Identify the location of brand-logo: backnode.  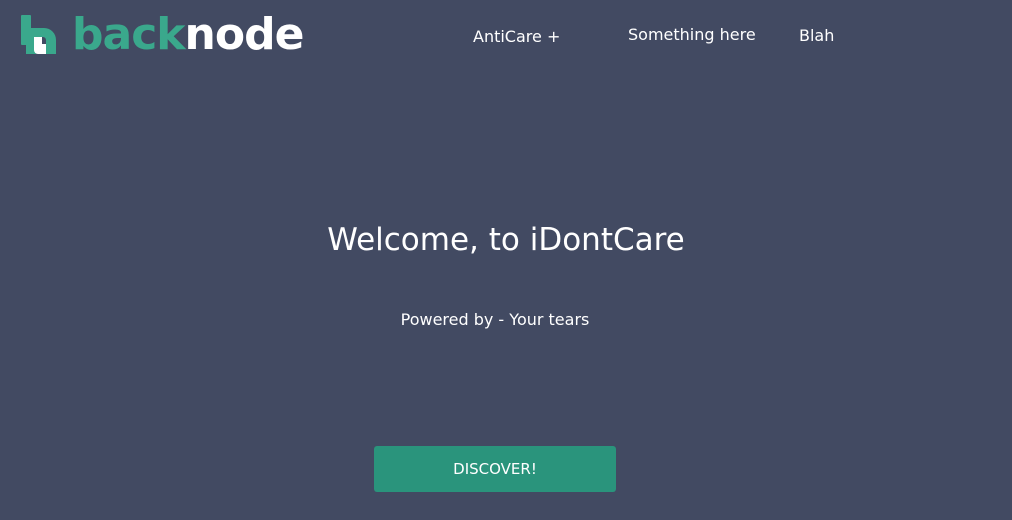
(162, 34).